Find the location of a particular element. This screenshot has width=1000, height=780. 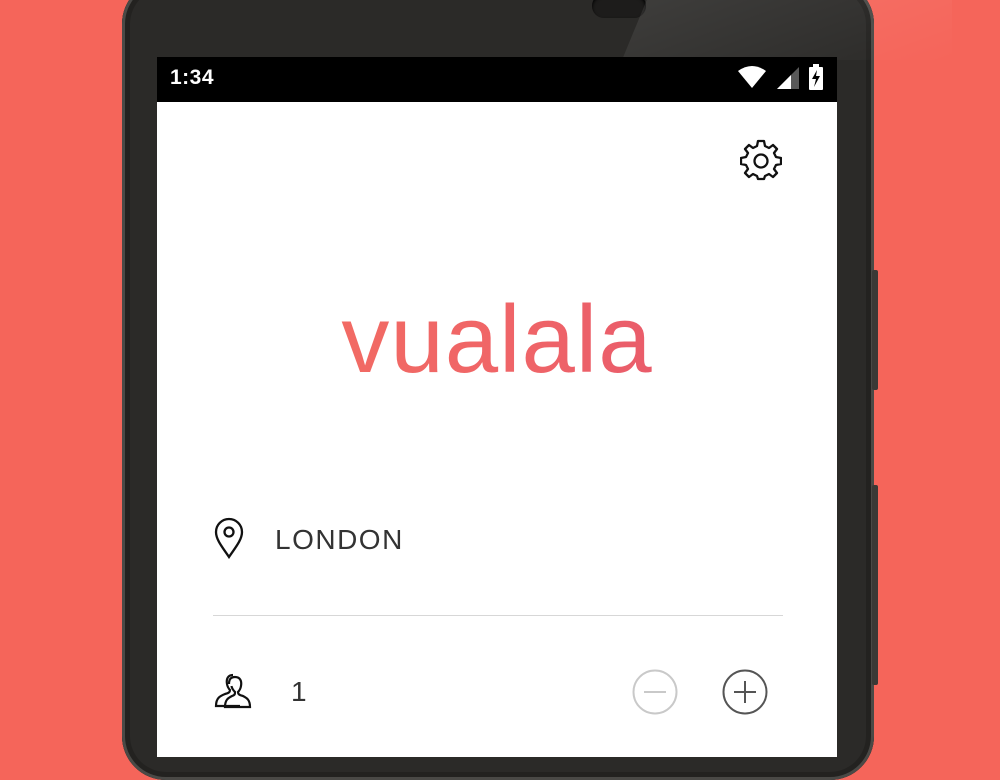

phone-speaker is located at coordinates (619, 9).